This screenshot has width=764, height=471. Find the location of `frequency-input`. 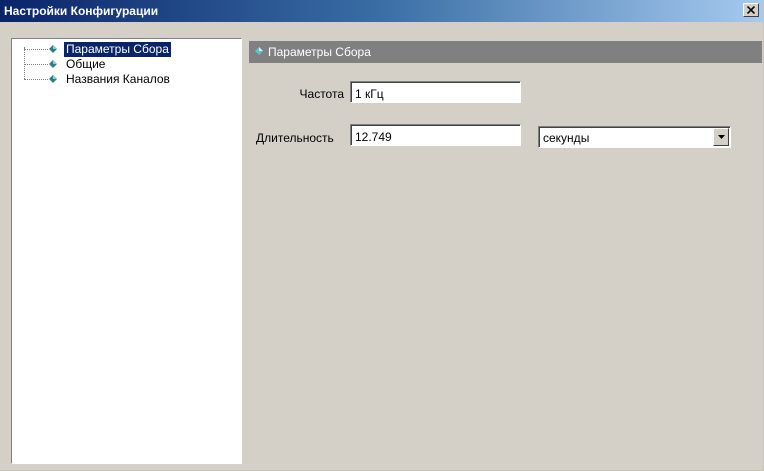

frequency-input is located at coordinates (435, 92).